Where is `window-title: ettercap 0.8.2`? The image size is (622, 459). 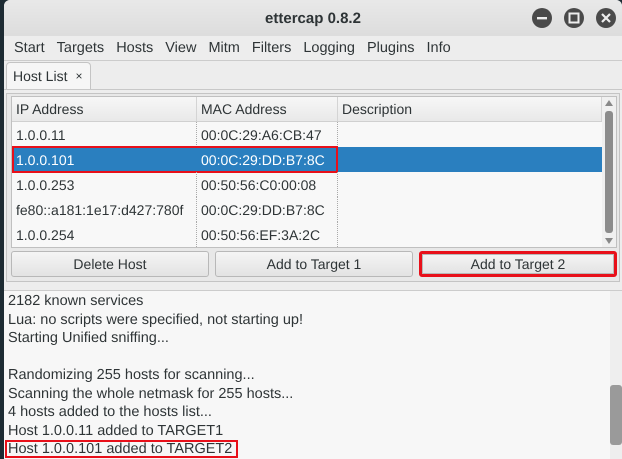
window-title: ettercap 0.8.2 is located at coordinates (313, 18).